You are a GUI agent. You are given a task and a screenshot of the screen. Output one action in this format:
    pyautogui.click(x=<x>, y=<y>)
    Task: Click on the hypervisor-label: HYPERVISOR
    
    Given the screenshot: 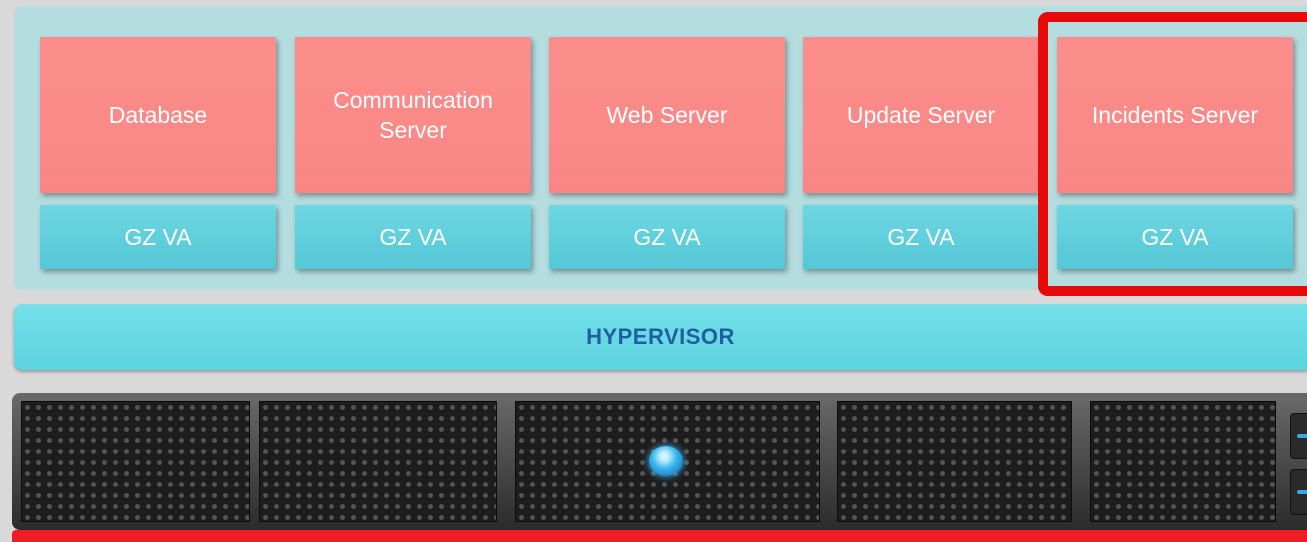 What is the action you would take?
    pyautogui.click(x=660, y=336)
    